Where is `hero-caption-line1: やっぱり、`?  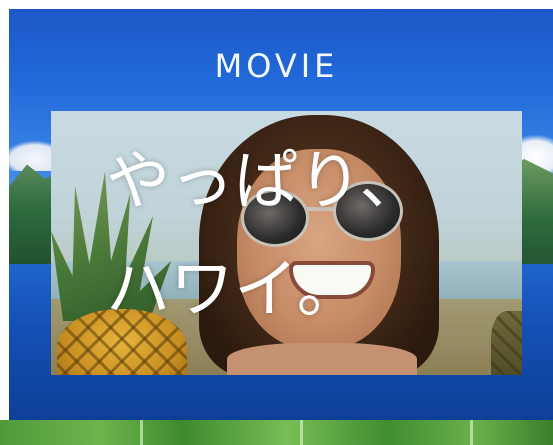
hero-caption-line1: やっぱり、 is located at coordinates (265, 182).